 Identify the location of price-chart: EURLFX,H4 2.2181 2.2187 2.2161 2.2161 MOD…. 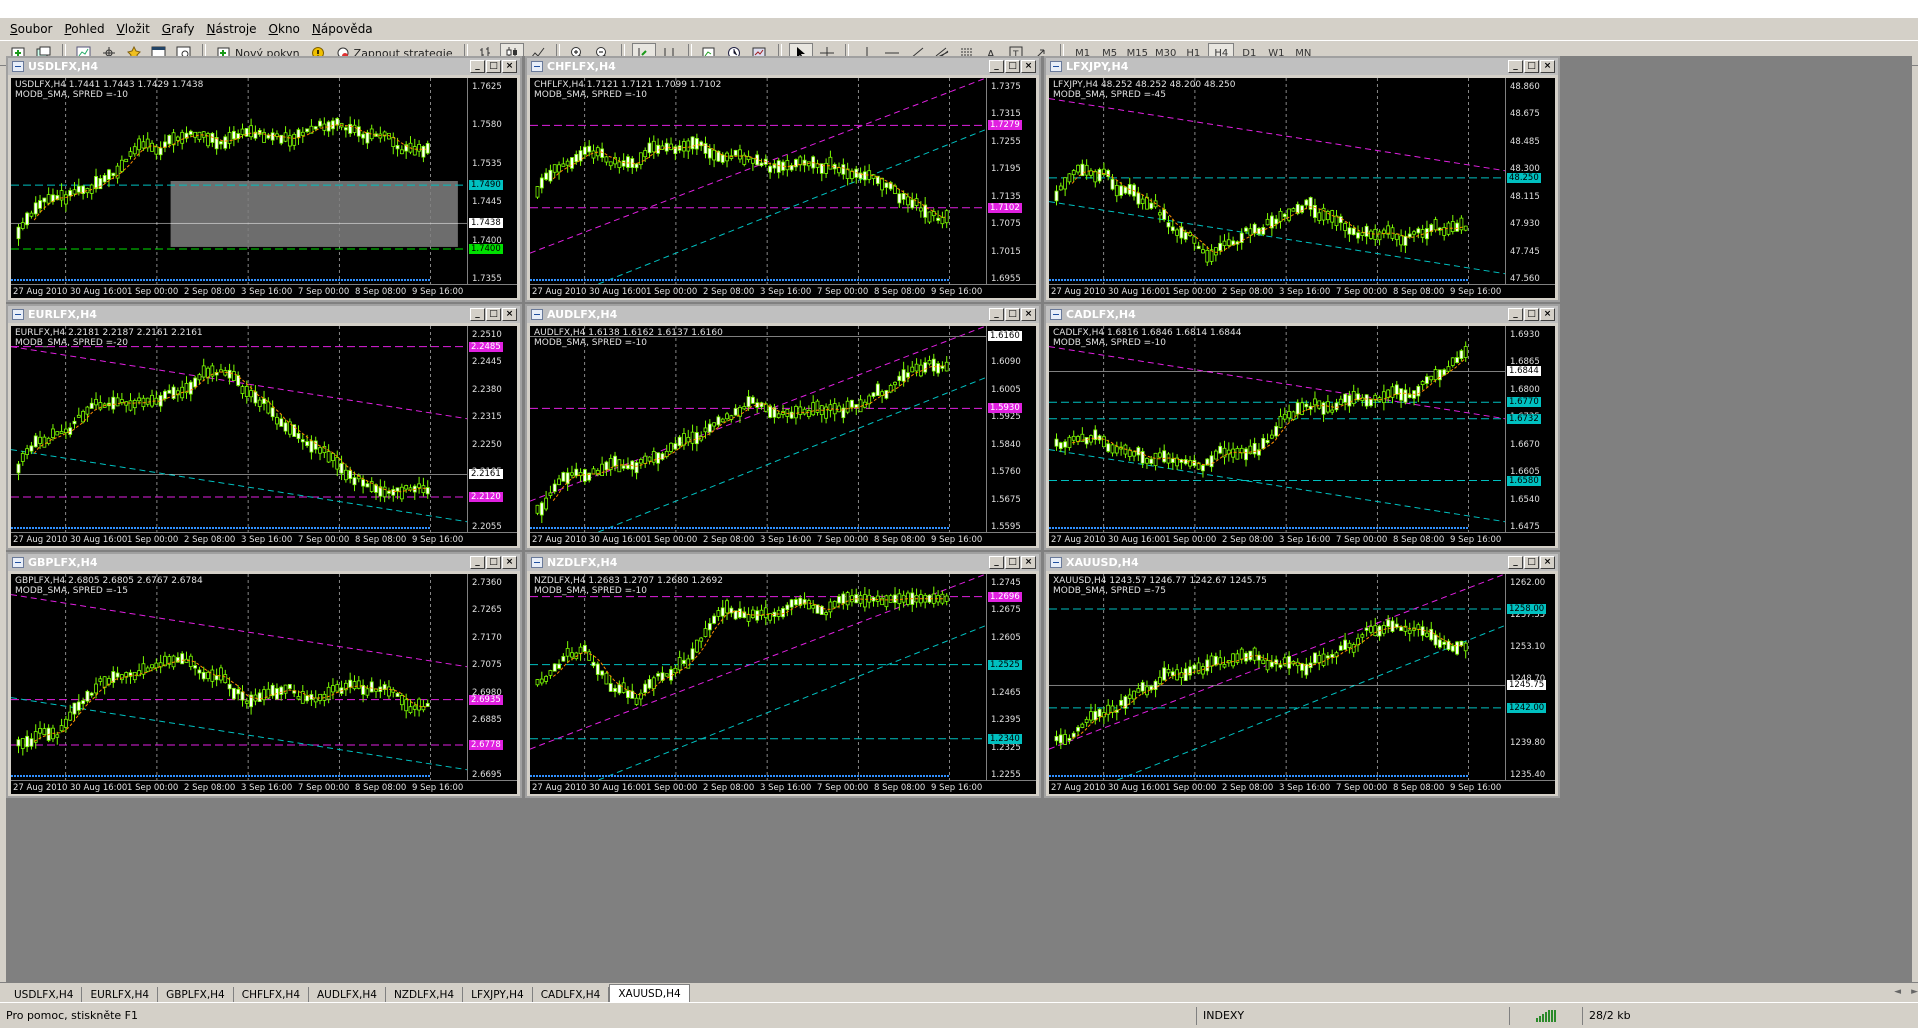
(264, 436).